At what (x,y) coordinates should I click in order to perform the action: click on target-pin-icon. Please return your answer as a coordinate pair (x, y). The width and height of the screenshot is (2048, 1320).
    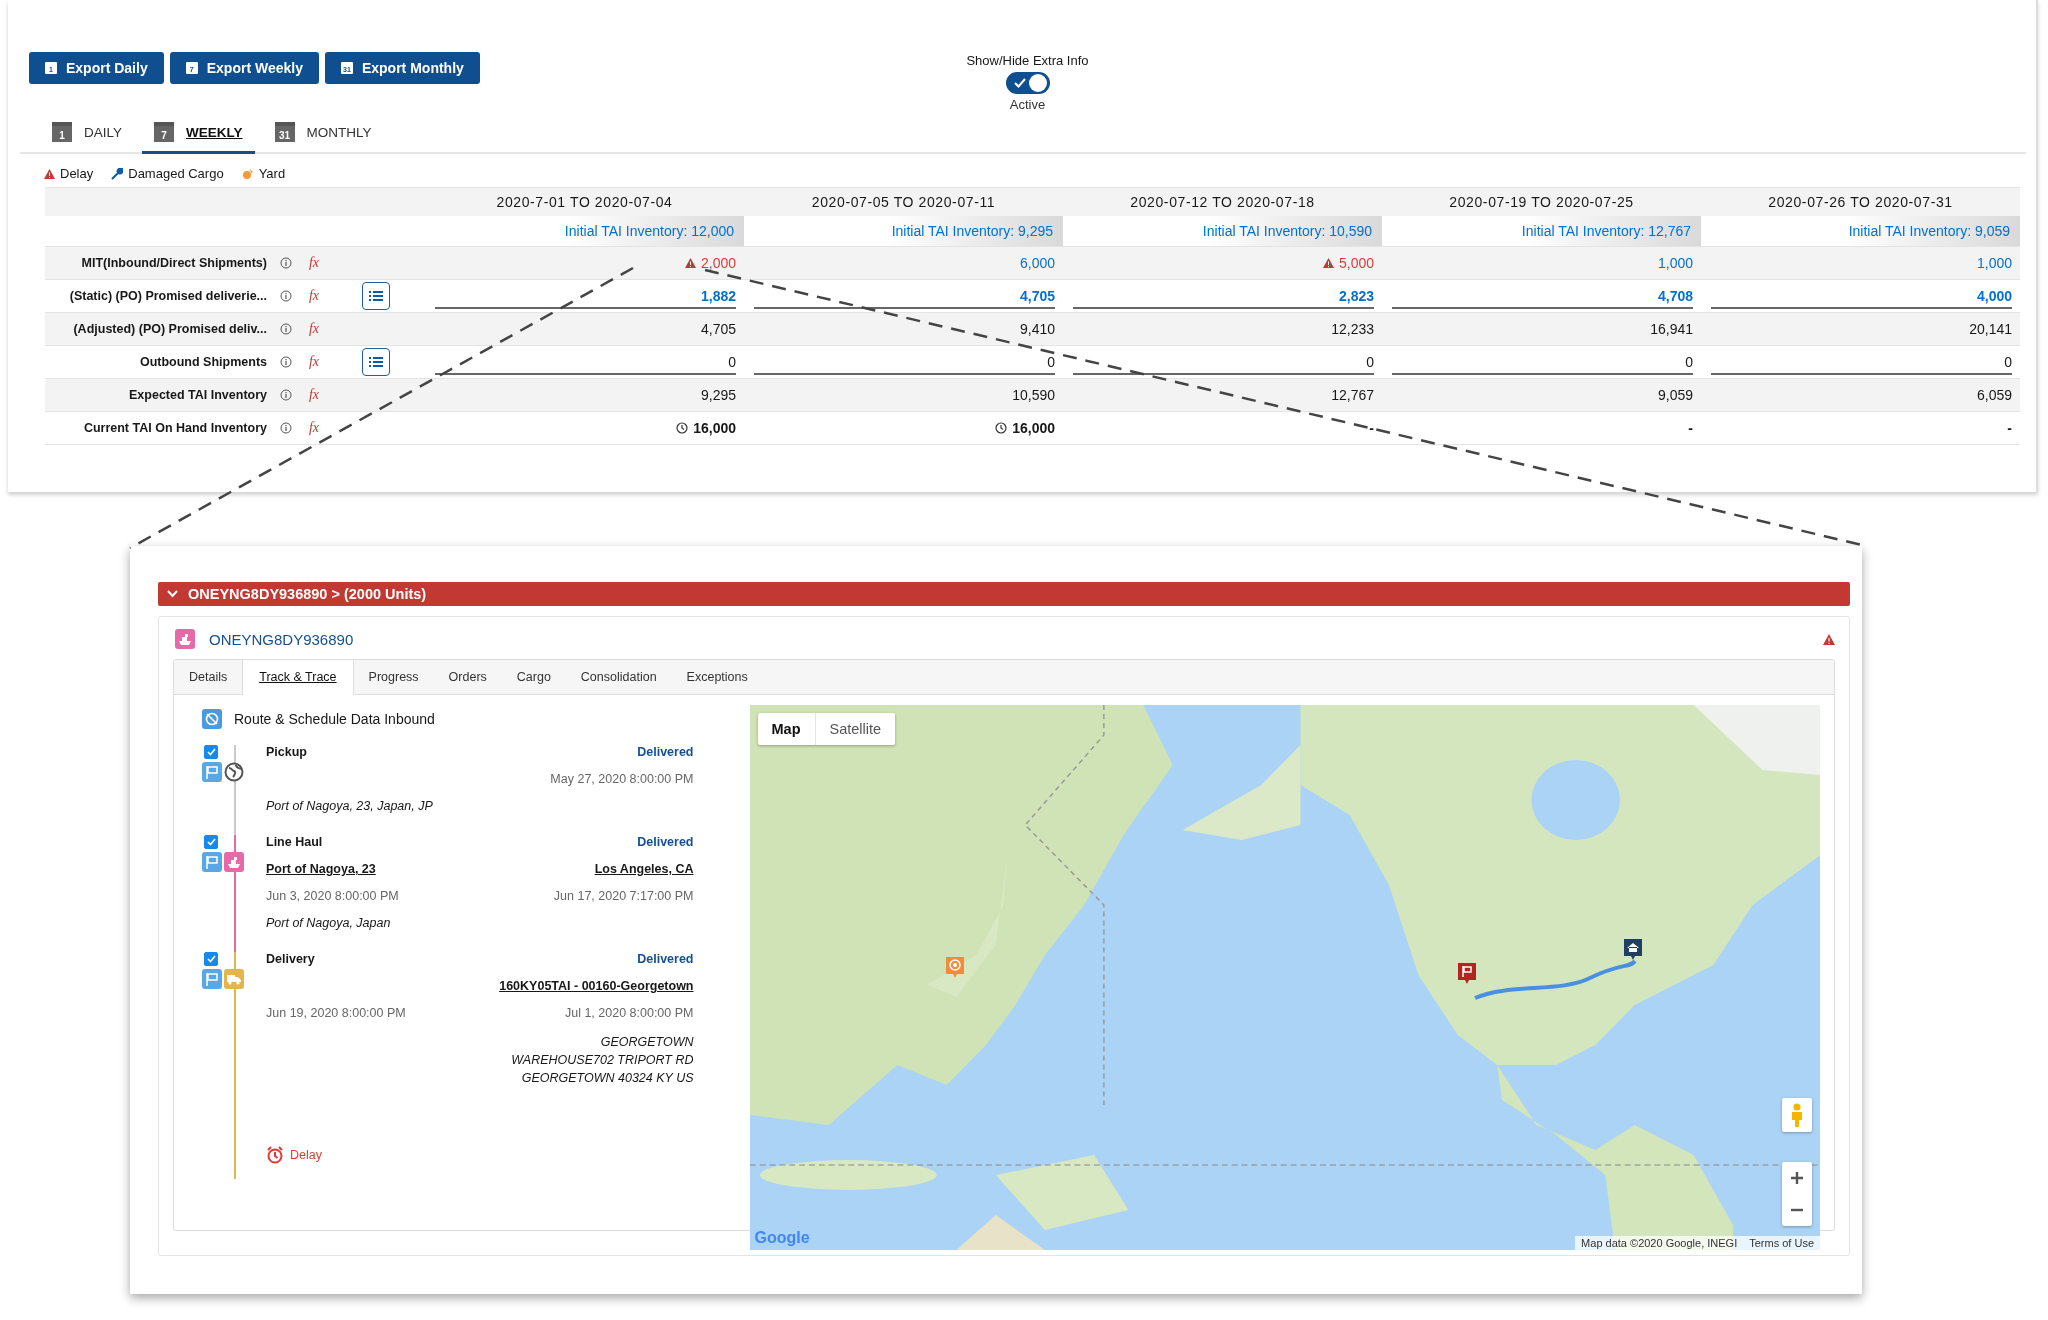
    Looking at the image, I should click on (954, 967).